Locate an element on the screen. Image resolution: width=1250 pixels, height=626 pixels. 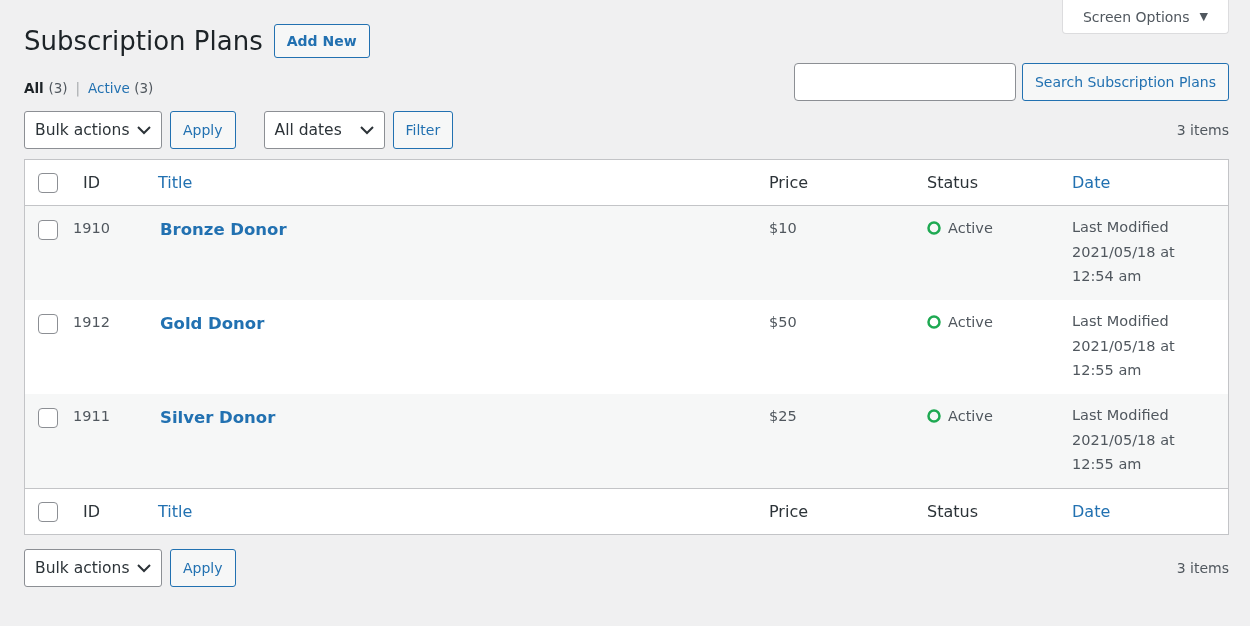
search-field is located at coordinates (904, 82).